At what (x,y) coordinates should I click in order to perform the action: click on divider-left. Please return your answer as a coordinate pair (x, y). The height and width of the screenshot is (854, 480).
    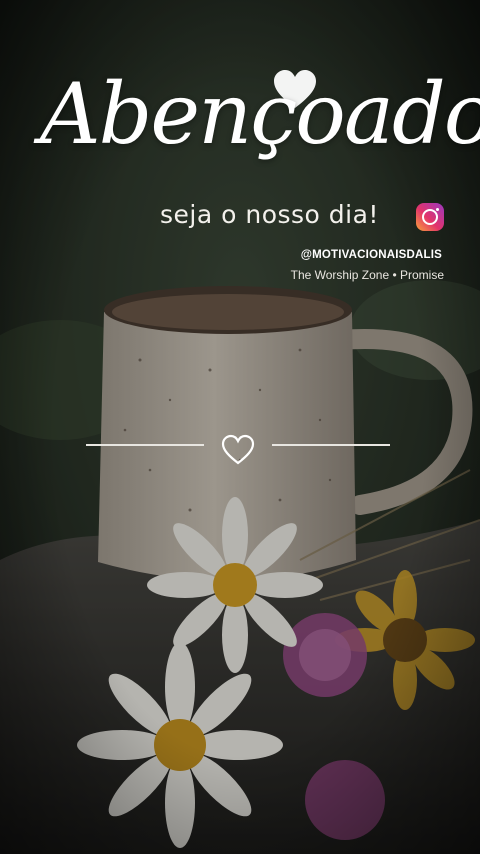
    Looking at the image, I should click on (145, 445).